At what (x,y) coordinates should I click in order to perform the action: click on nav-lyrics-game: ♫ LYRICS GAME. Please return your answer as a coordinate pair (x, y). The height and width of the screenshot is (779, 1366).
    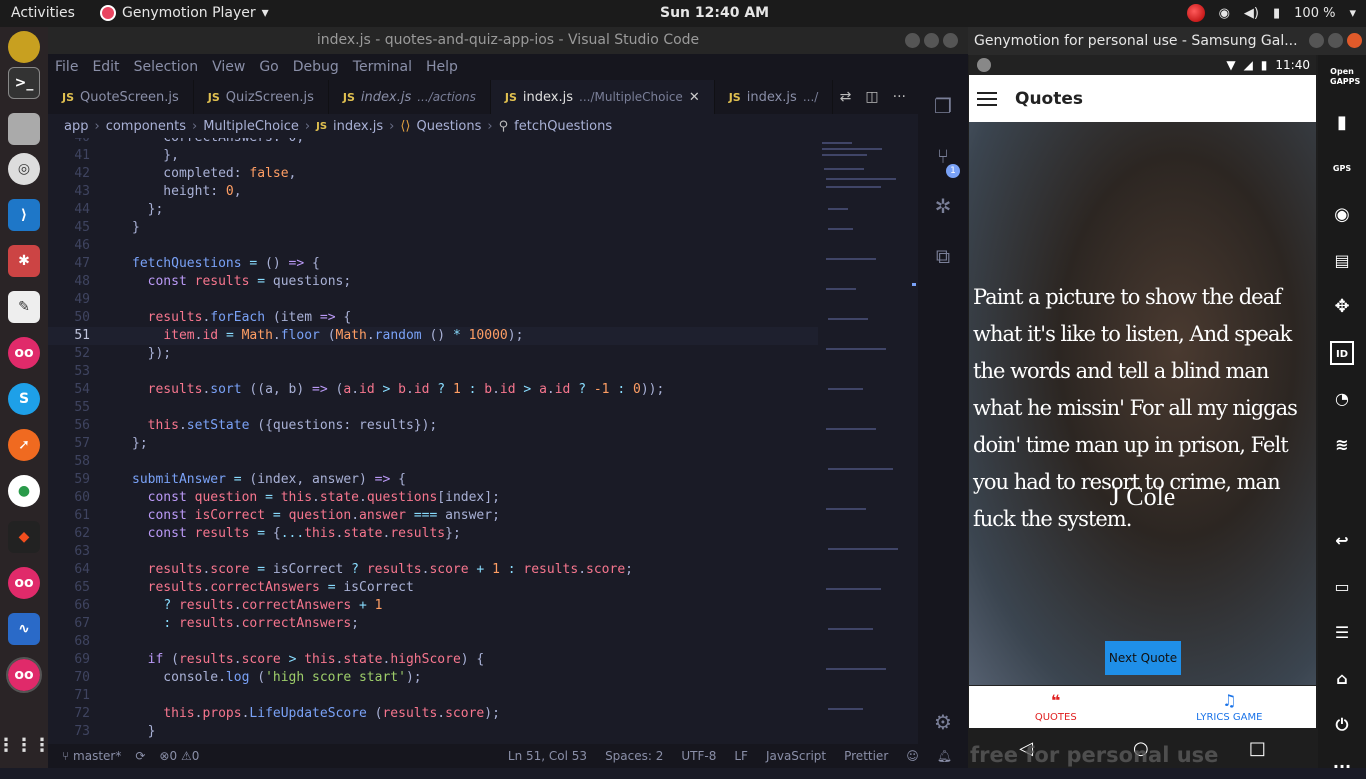
    Looking at the image, I should click on (1230, 707).